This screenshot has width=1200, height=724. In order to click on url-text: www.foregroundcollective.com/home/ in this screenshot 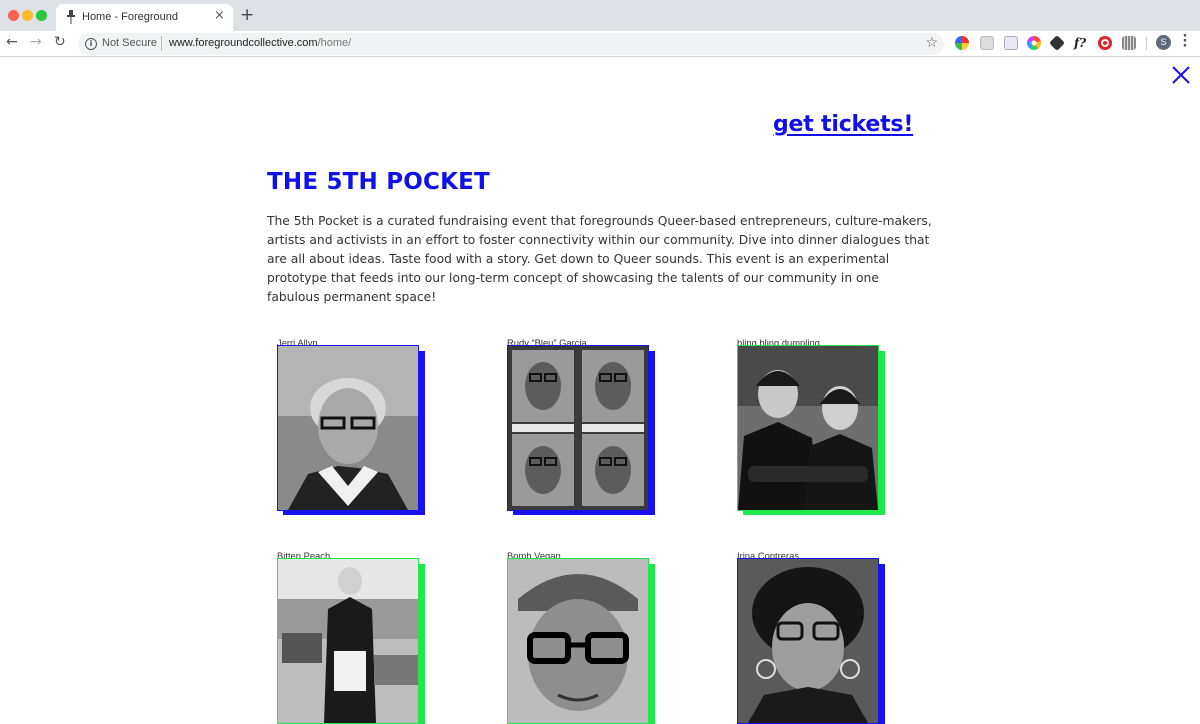, I will do `click(260, 43)`.